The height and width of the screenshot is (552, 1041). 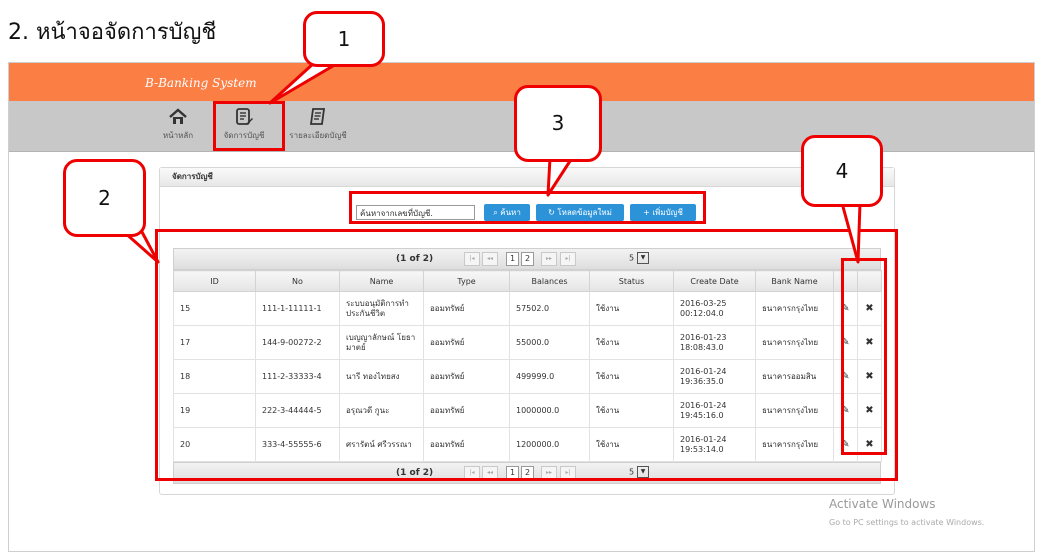 What do you see at coordinates (882, 504) in the screenshot?
I see `watermark-title: Activate Windows` at bounding box center [882, 504].